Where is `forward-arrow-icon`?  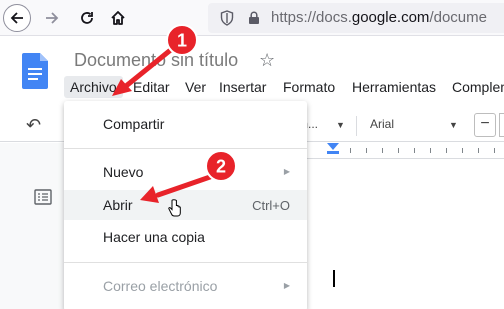
forward-arrow-icon is located at coordinates (52, 18).